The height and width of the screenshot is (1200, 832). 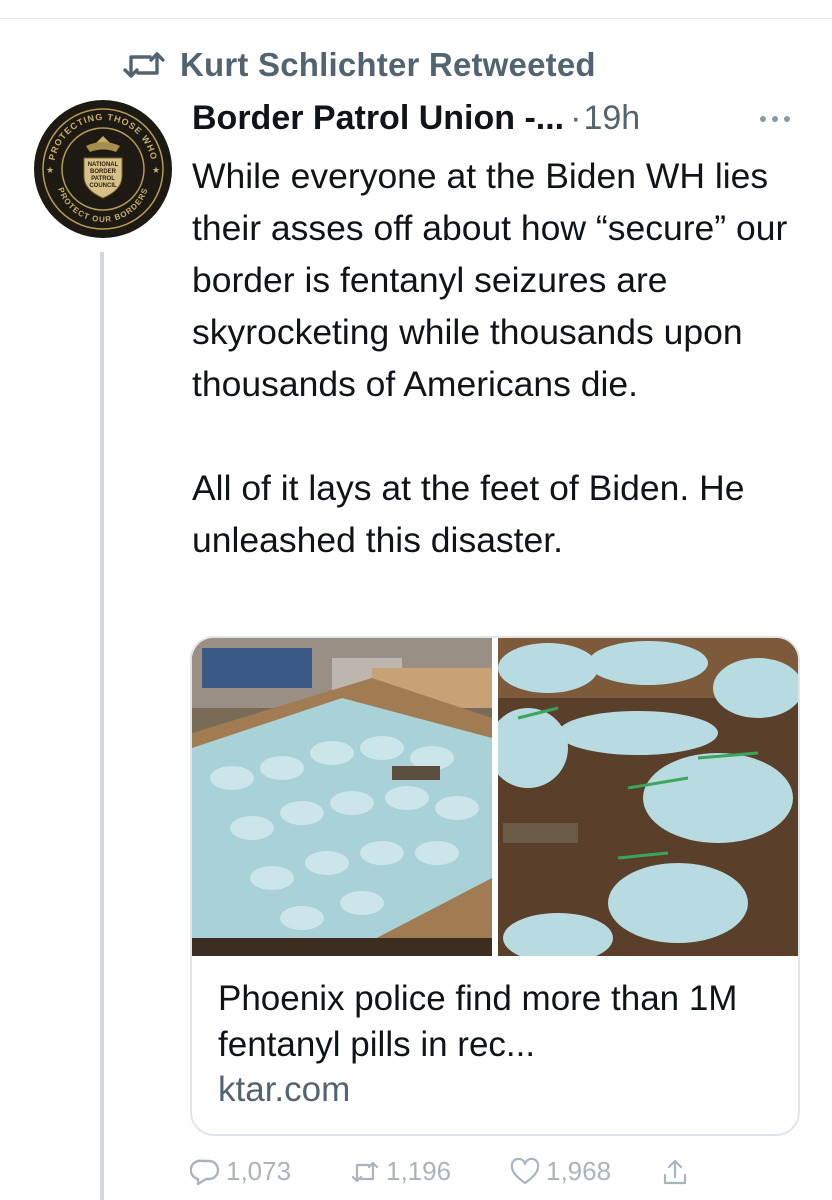 I want to click on link-card-domain: ktar.com, so click(x=284, y=1089).